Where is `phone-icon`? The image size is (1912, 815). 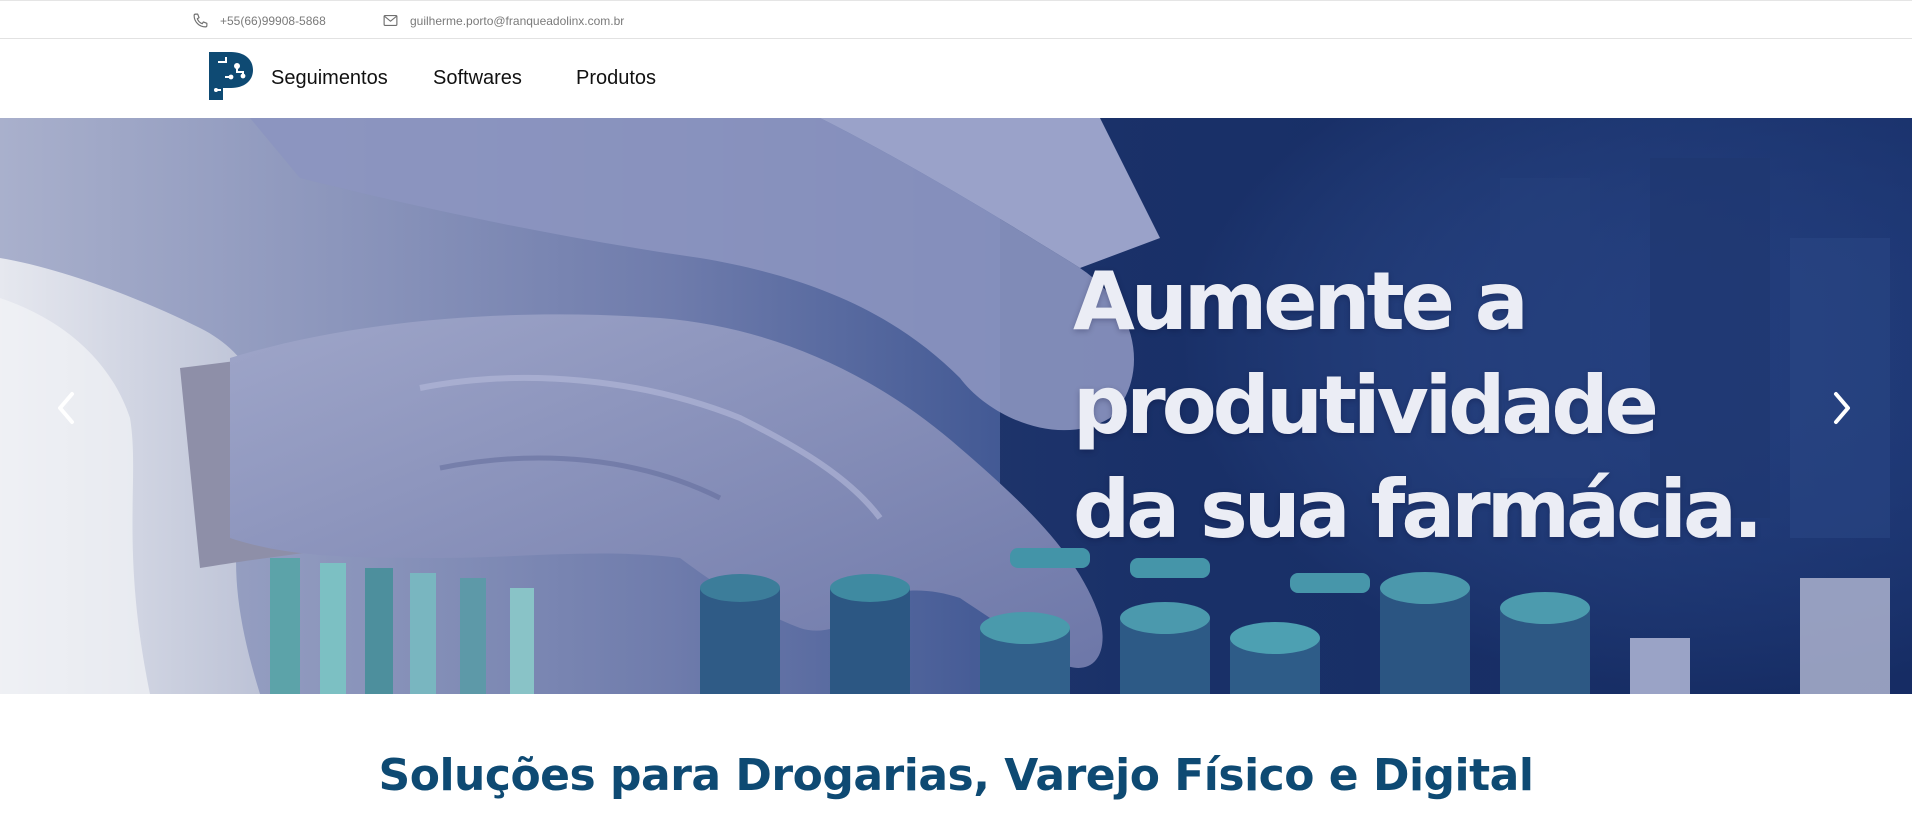
phone-icon is located at coordinates (200, 20).